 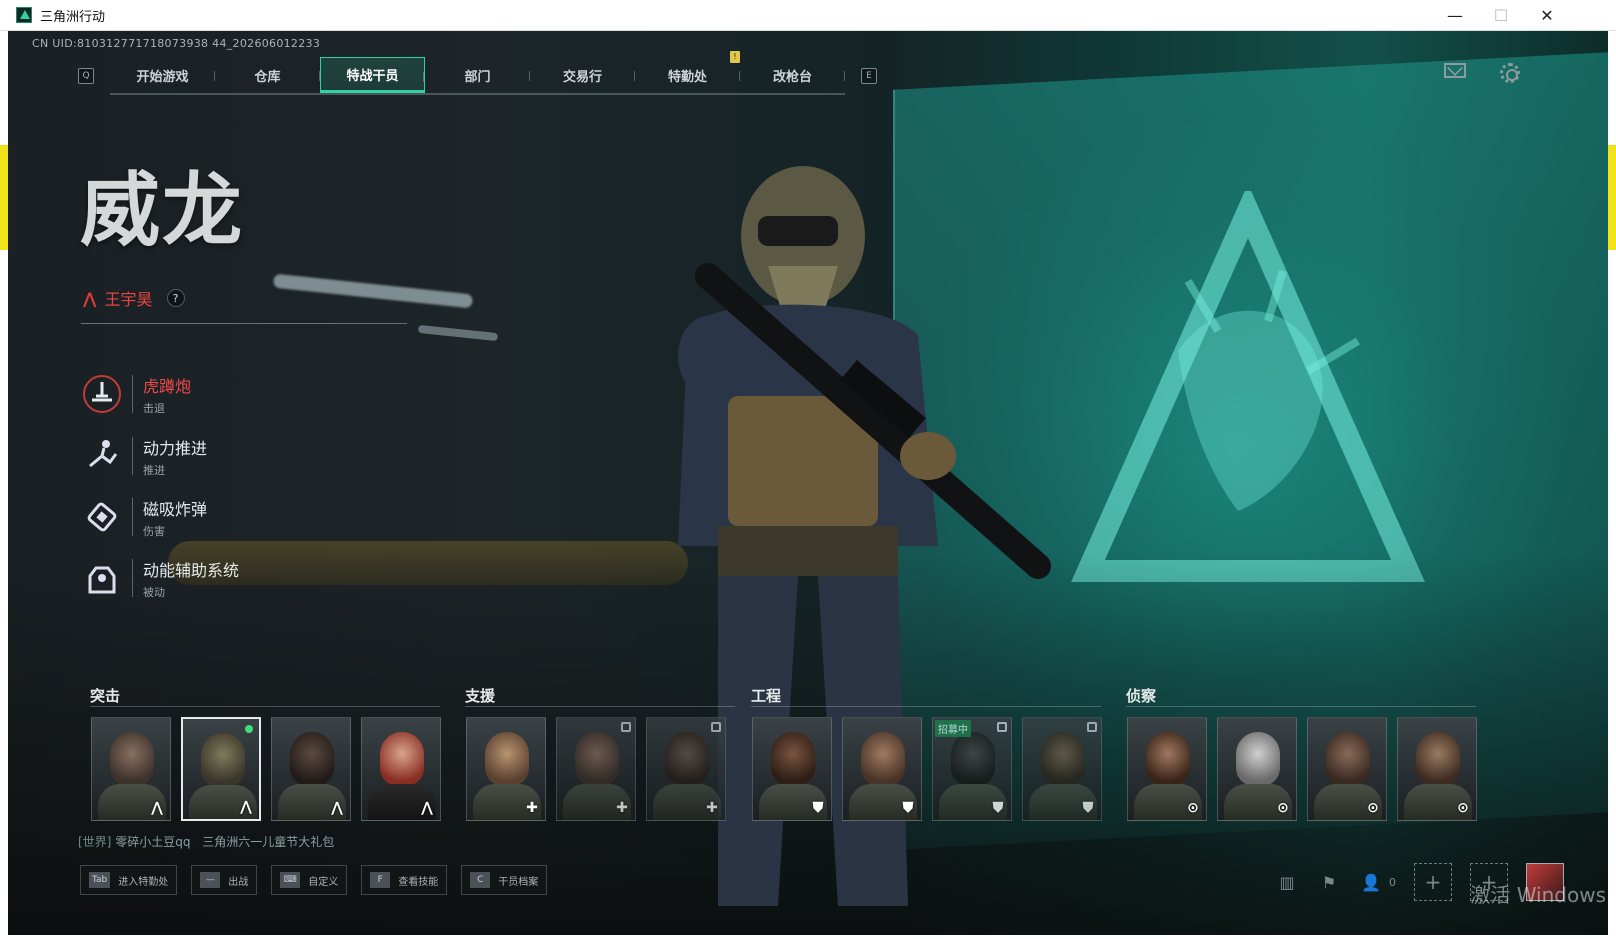 I want to click on operator-card-engineer-2: ⛊, so click(x=882, y=769).